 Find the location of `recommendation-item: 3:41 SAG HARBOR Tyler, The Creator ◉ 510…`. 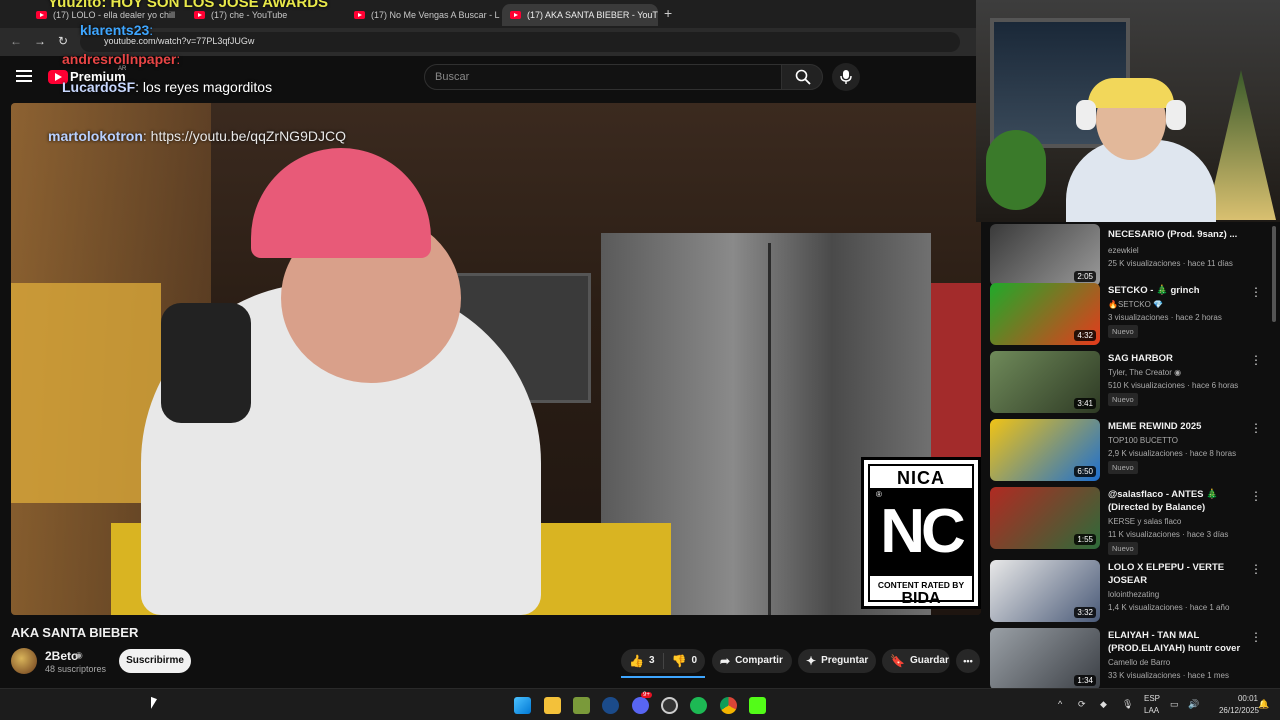

recommendation-item: 3:41 SAG HARBOR Tyler, The Creator ◉ 510… is located at coordinates (1135, 384).